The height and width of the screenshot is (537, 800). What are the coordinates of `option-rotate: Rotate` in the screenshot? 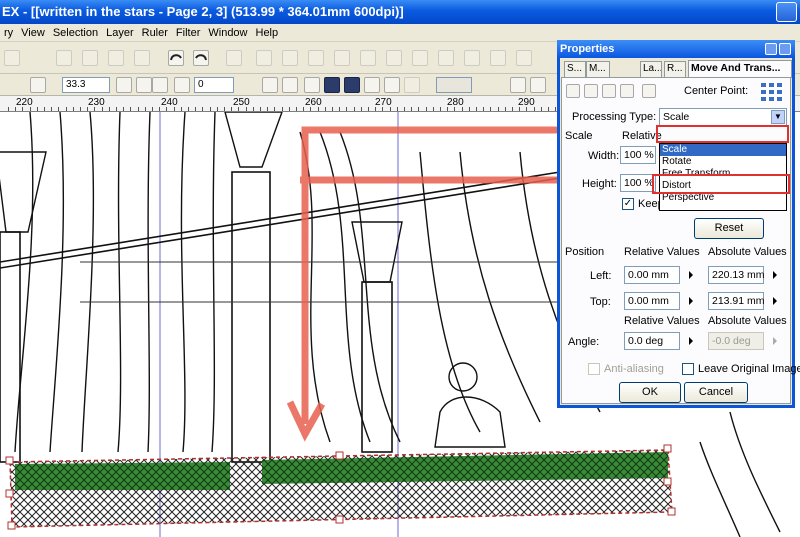 It's located at (723, 162).